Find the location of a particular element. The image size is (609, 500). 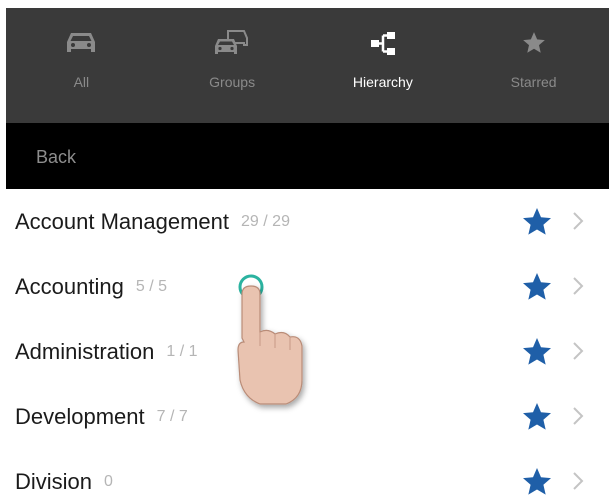

nav-bar: Back is located at coordinates (307, 156).